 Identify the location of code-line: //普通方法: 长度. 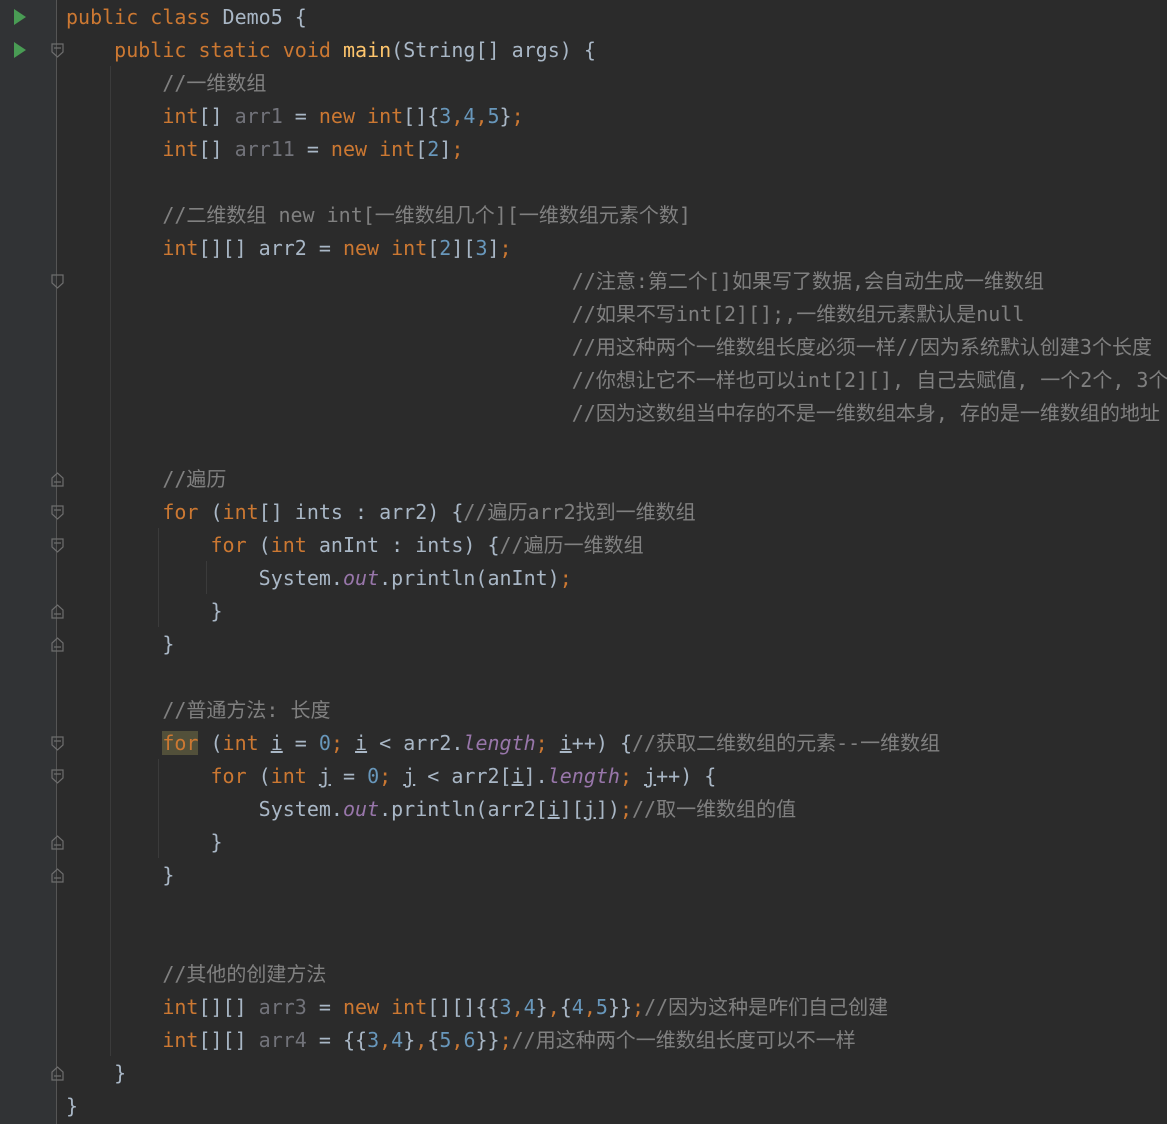
(198, 710).